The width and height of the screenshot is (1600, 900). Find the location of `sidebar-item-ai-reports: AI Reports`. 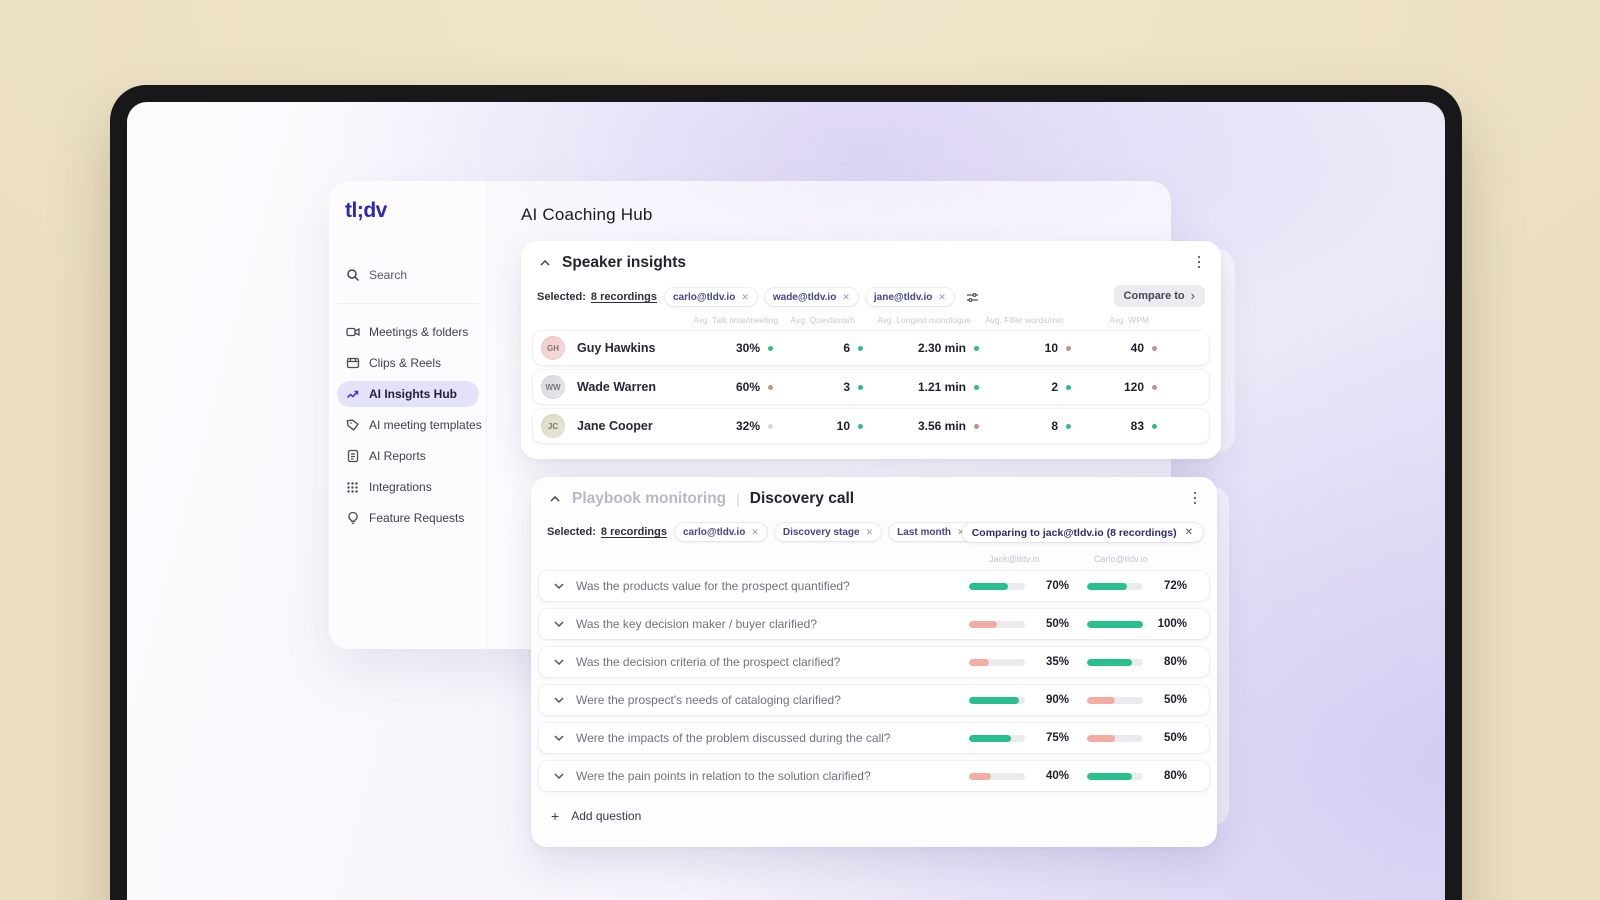

sidebar-item-ai-reports: AI Reports is located at coordinates (408, 456).